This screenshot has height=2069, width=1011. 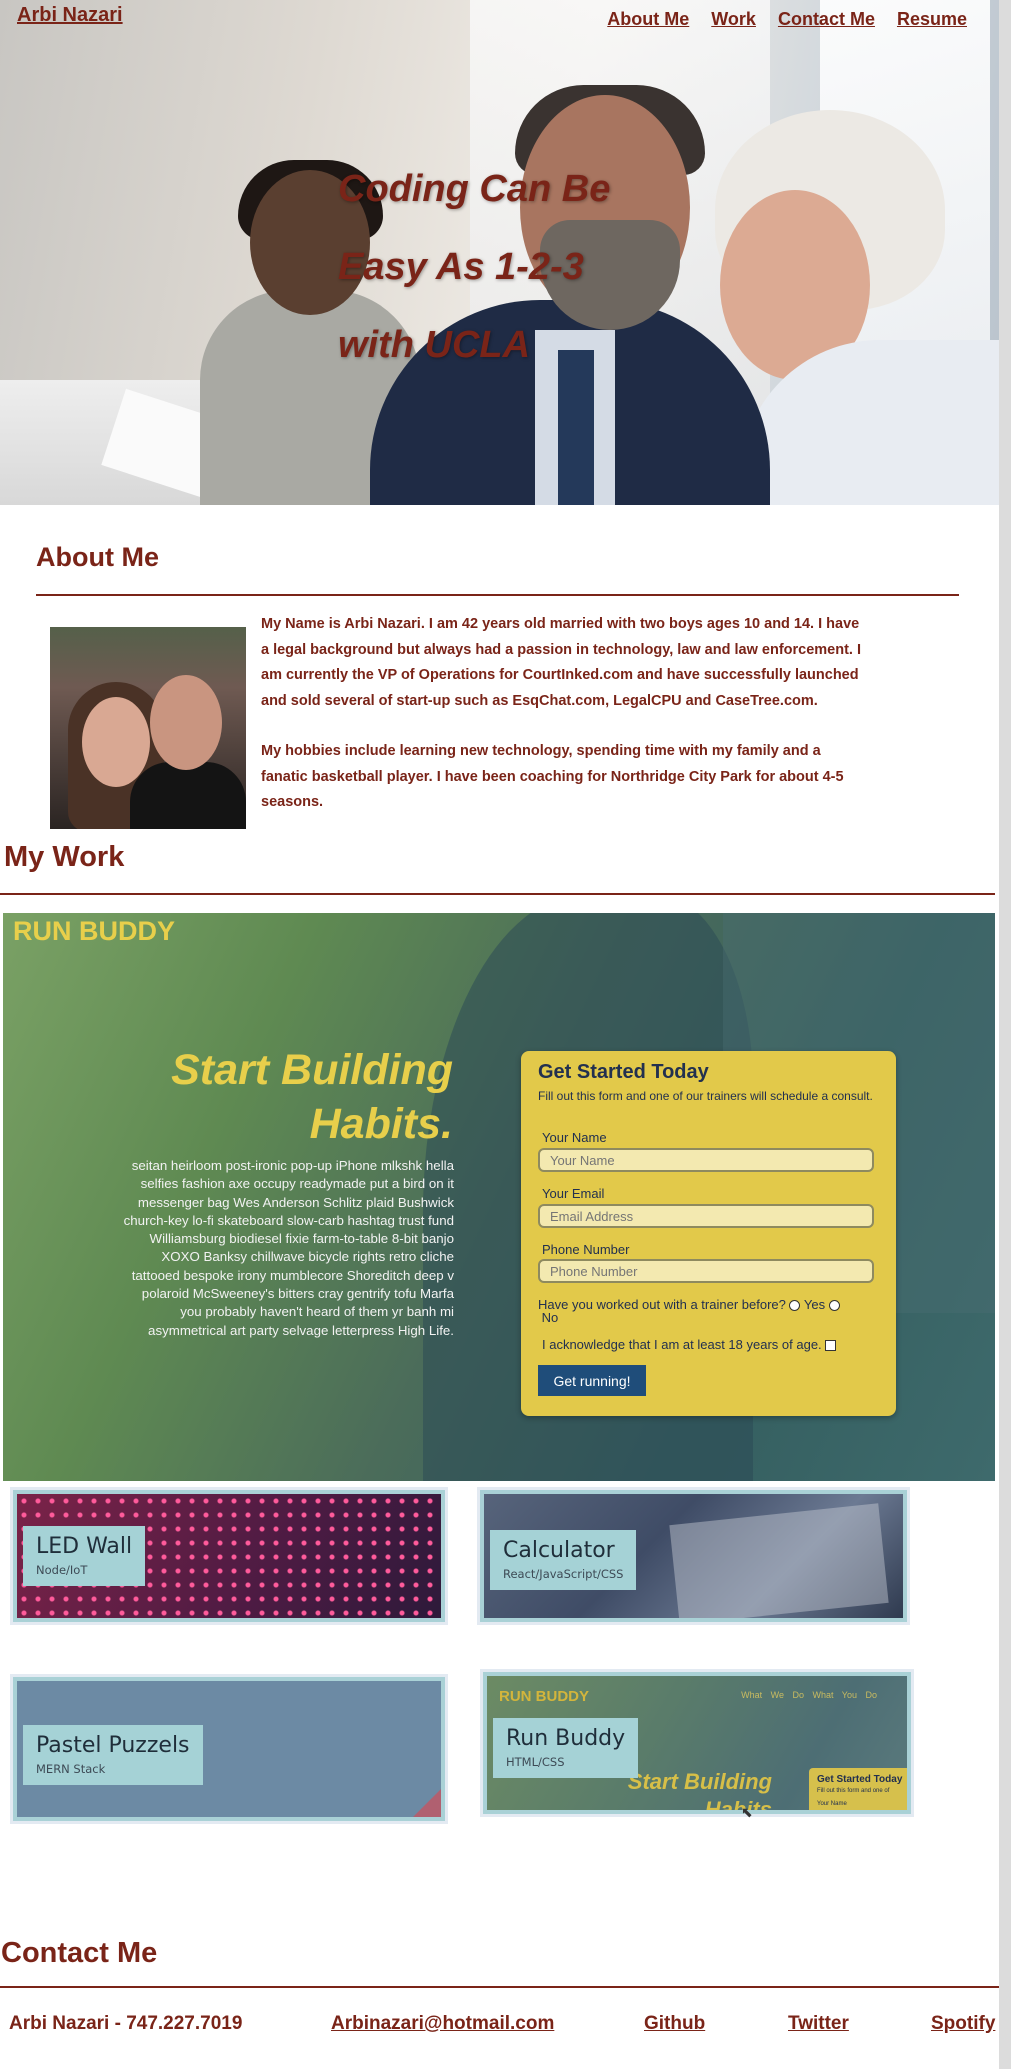 I want to click on project-name: Run Buddy, so click(x=566, y=1738).